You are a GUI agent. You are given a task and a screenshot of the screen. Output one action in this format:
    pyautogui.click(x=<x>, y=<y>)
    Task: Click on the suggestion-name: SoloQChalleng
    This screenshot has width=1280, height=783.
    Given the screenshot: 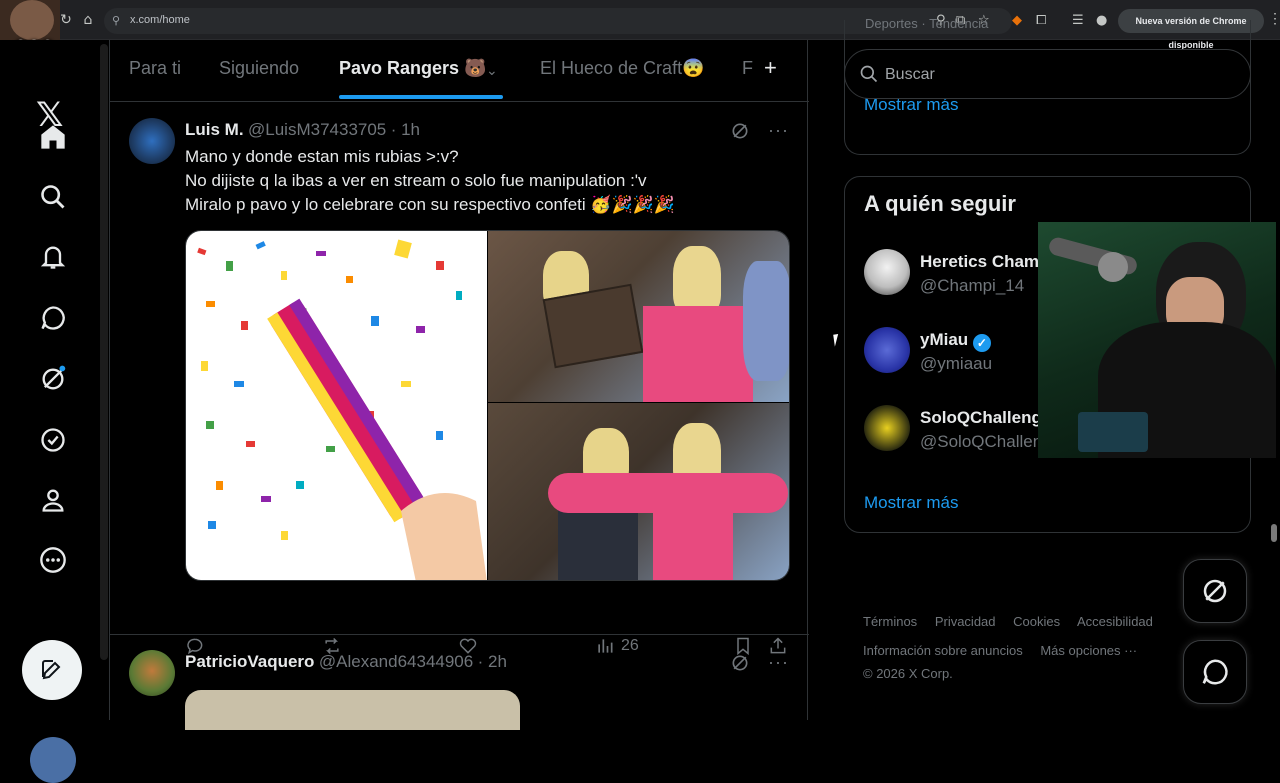 What is the action you would take?
    pyautogui.click(x=981, y=418)
    